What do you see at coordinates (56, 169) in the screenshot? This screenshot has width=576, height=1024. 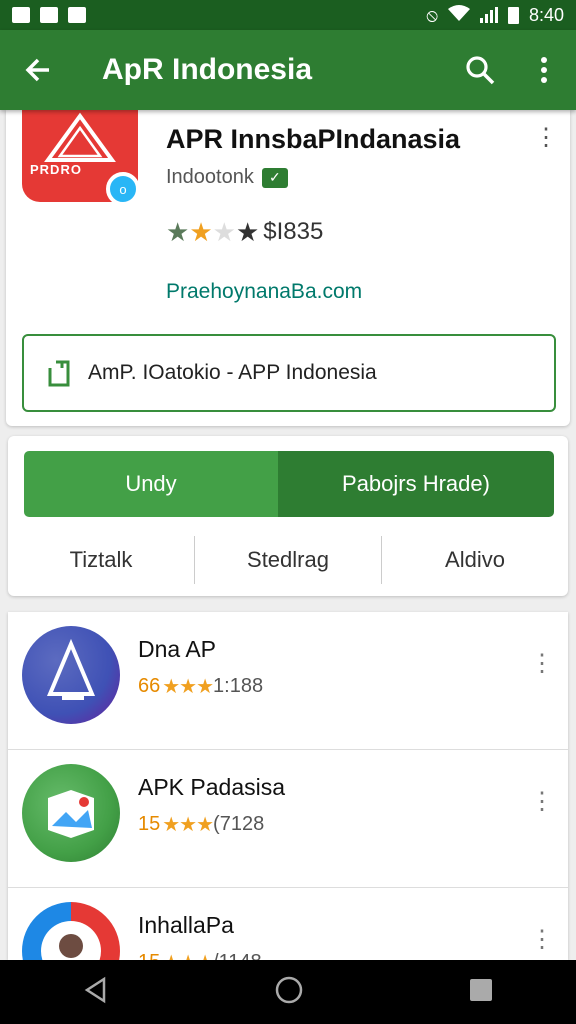 I see `logo-text: PRDRO` at bounding box center [56, 169].